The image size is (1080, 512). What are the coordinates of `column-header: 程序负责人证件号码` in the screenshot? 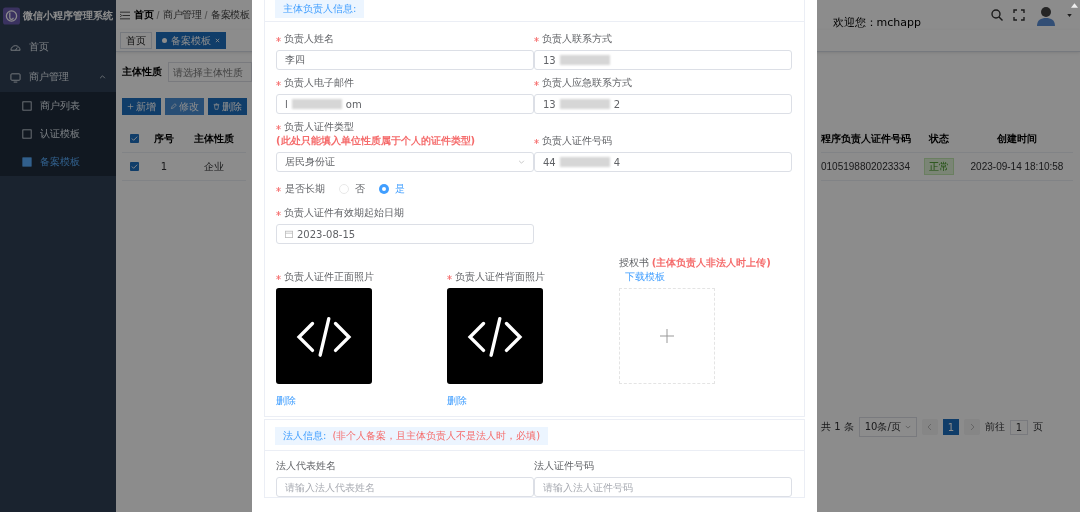 It's located at (866, 138).